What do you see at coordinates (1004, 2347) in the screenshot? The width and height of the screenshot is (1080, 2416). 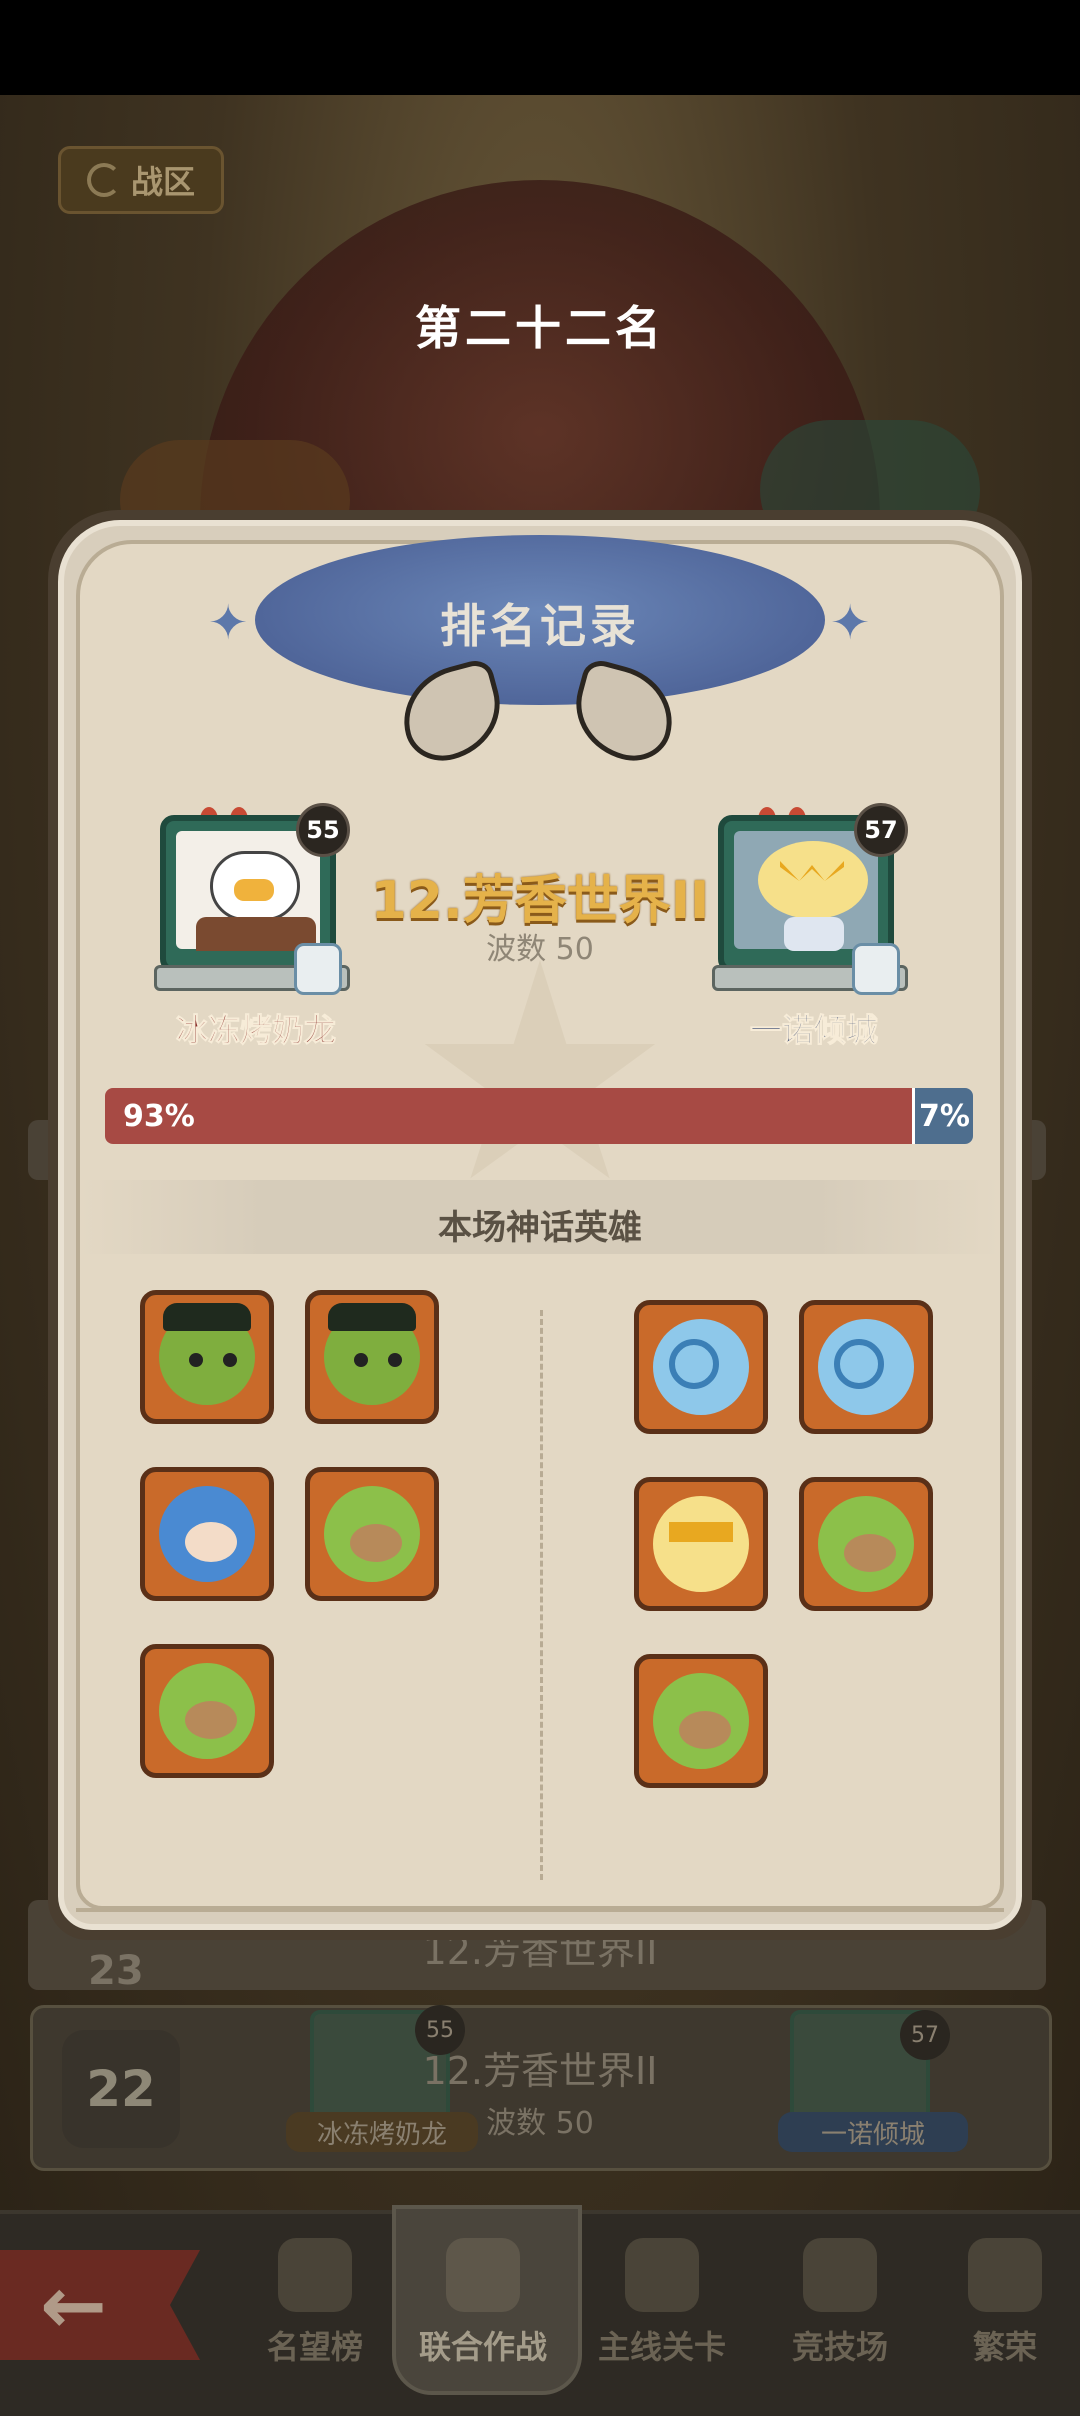 I see `nav-label: 繁荣` at bounding box center [1004, 2347].